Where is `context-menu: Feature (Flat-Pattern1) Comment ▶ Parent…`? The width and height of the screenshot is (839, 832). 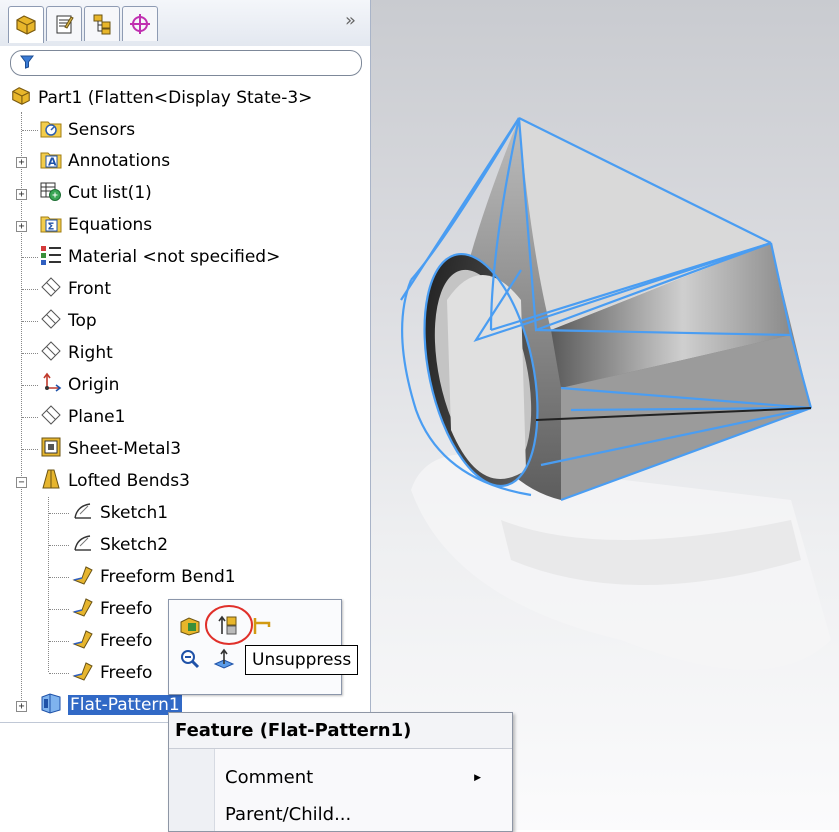 context-menu: Feature (Flat-Pattern1) Comment ▶ Parent… is located at coordinates (340, 772).